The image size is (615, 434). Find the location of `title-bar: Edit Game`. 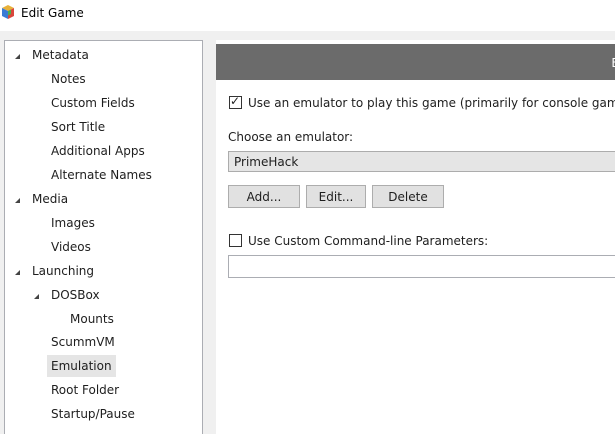

title-bar: Edit Game is located at coordinates (307, 15).